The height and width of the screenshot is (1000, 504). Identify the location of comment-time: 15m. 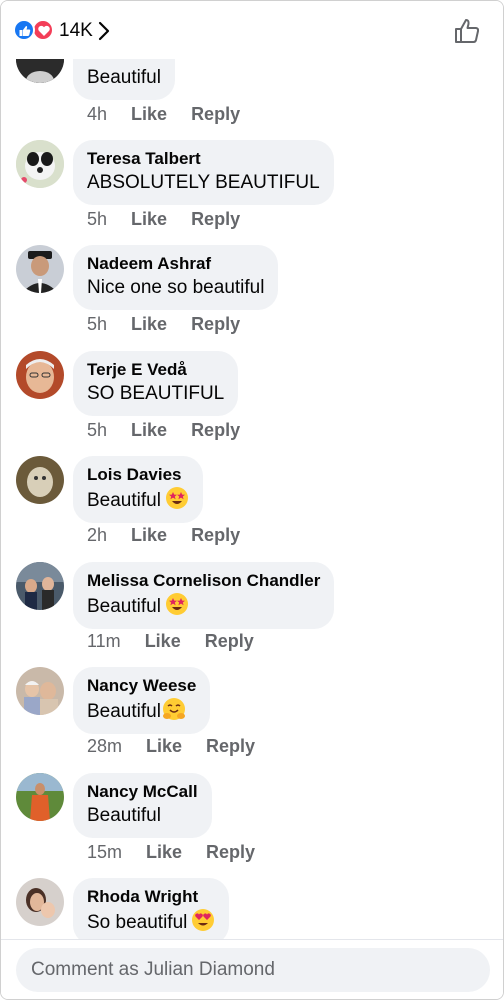
(105, 852).